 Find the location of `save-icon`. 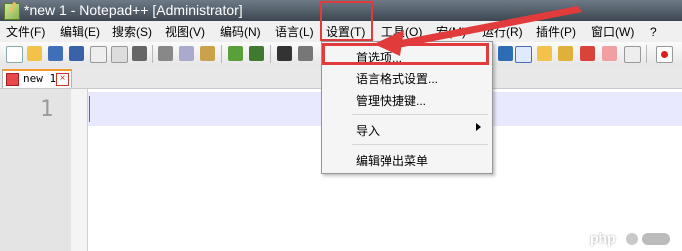

save-icon is located at coordinates (55, 53).